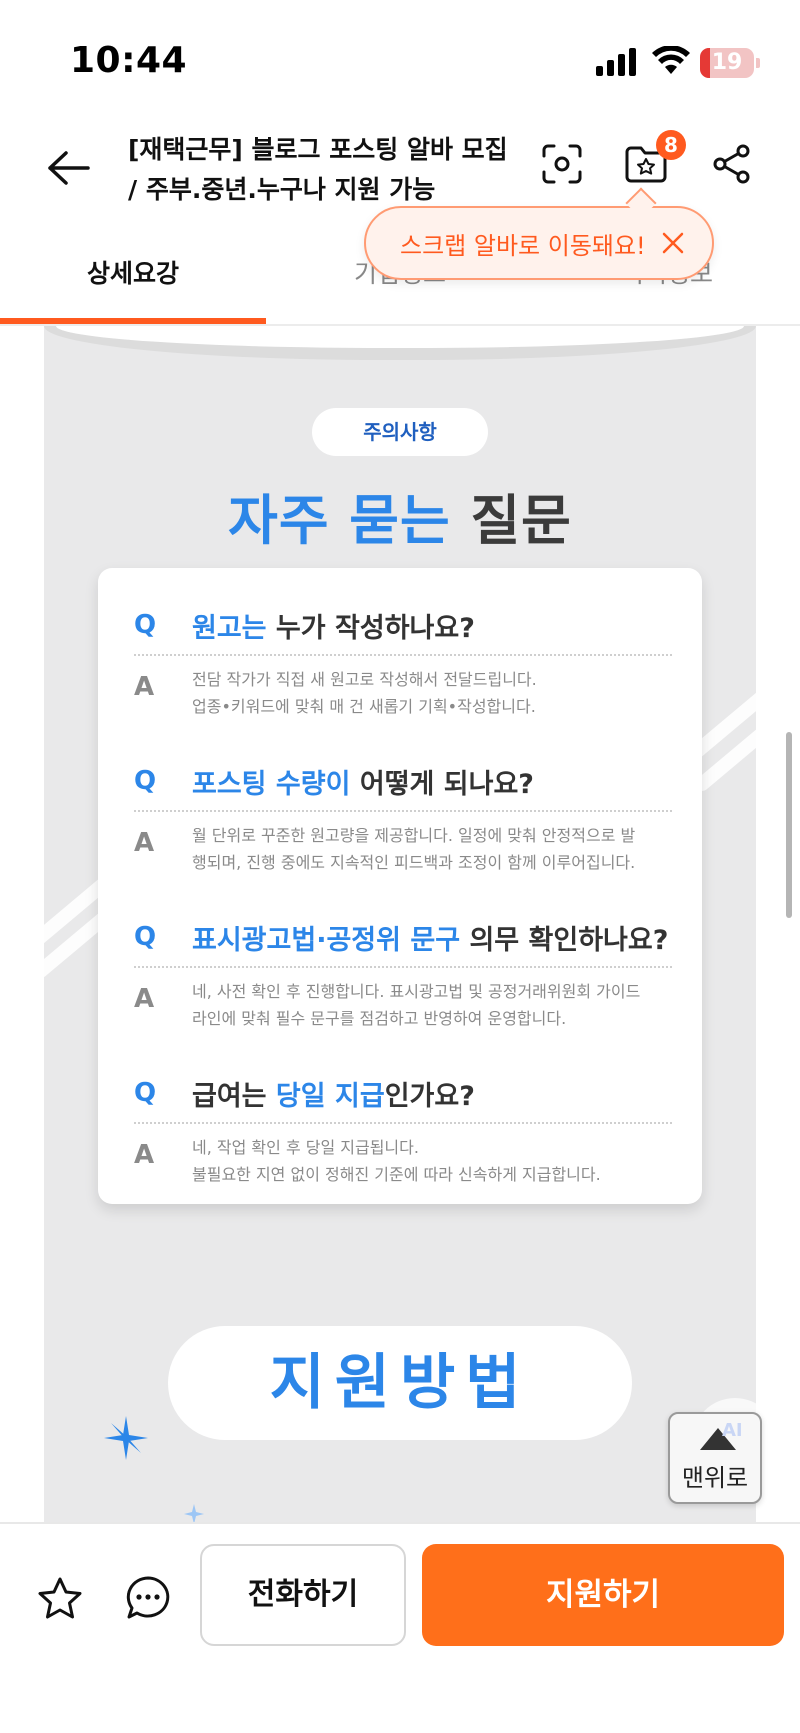 The image size is (800, 1733). I want to click on battery-icon: 19, so click(730, 63).